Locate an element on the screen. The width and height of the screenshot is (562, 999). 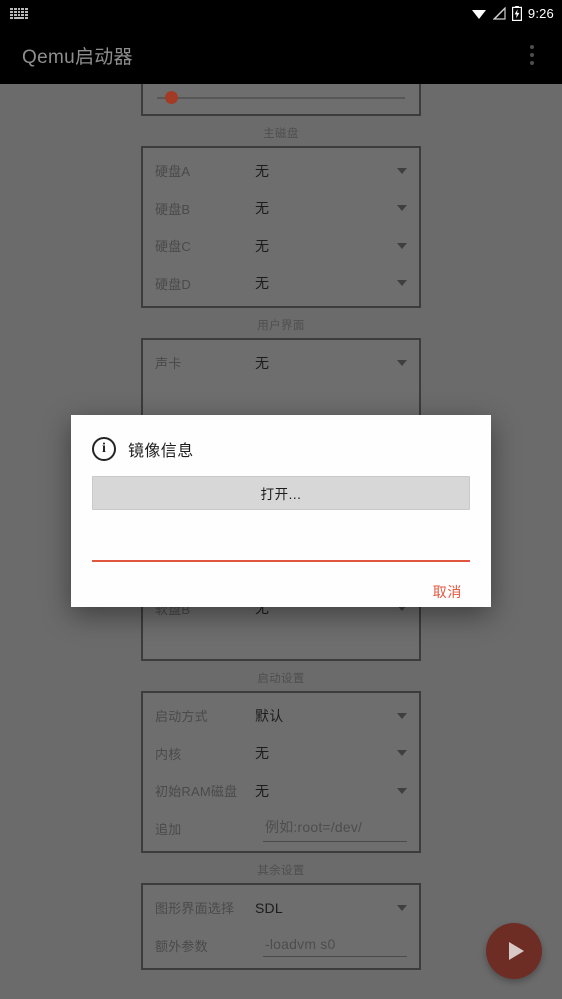
status-bar-right: 9:26 is located at coordinates (512, 13).